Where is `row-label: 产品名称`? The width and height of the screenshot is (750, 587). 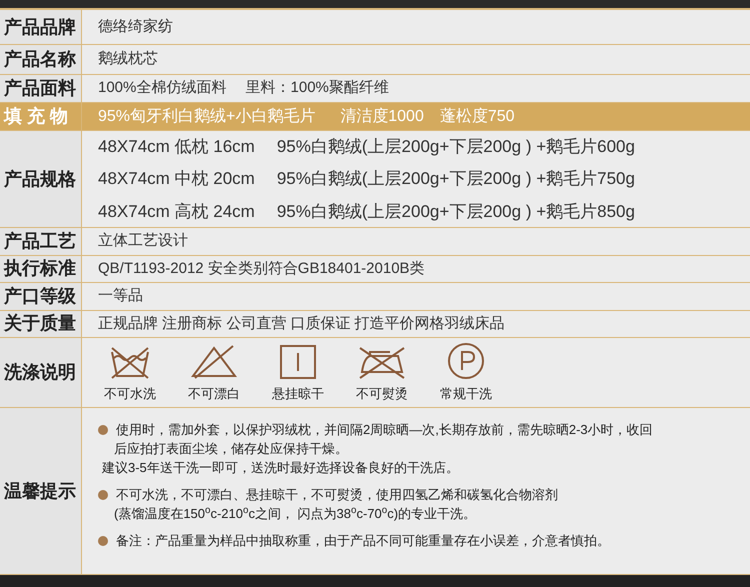 row-label: 产品名称 is located at coordinates (40, 59).